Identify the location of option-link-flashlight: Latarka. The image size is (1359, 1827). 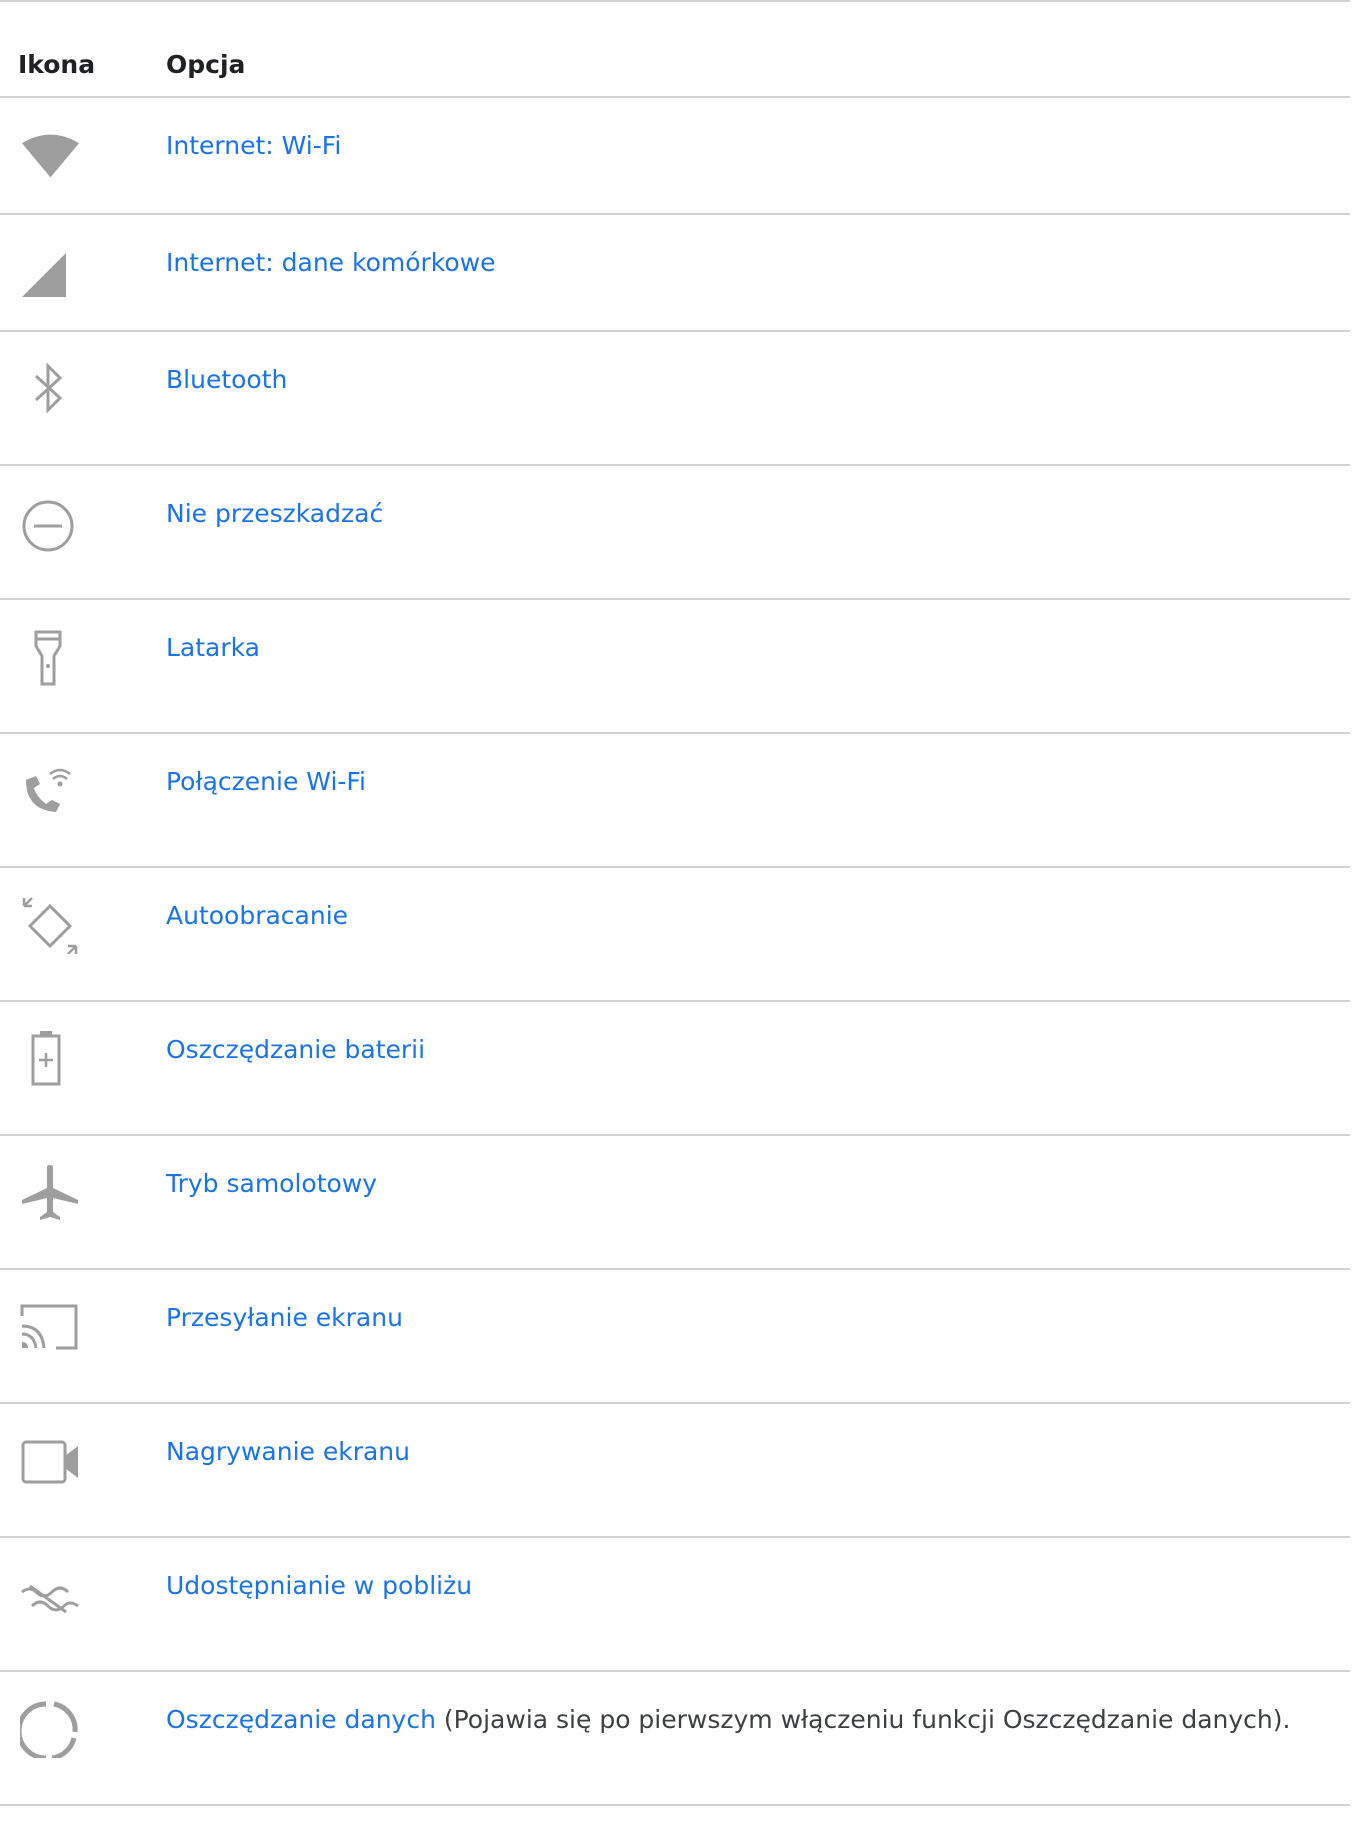
(213, 647).